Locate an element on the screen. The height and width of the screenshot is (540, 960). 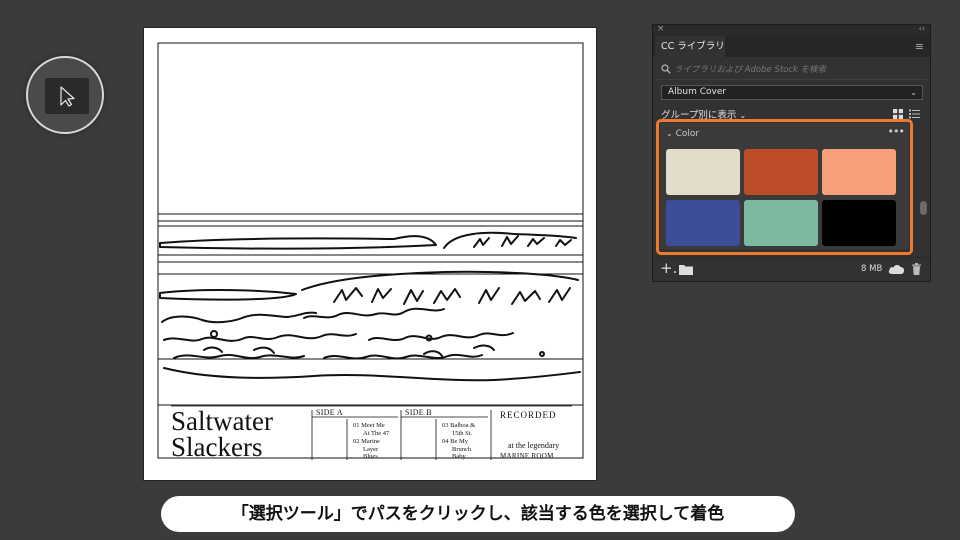
side-a-label: SIDE A is located at coordinates (329, 412).